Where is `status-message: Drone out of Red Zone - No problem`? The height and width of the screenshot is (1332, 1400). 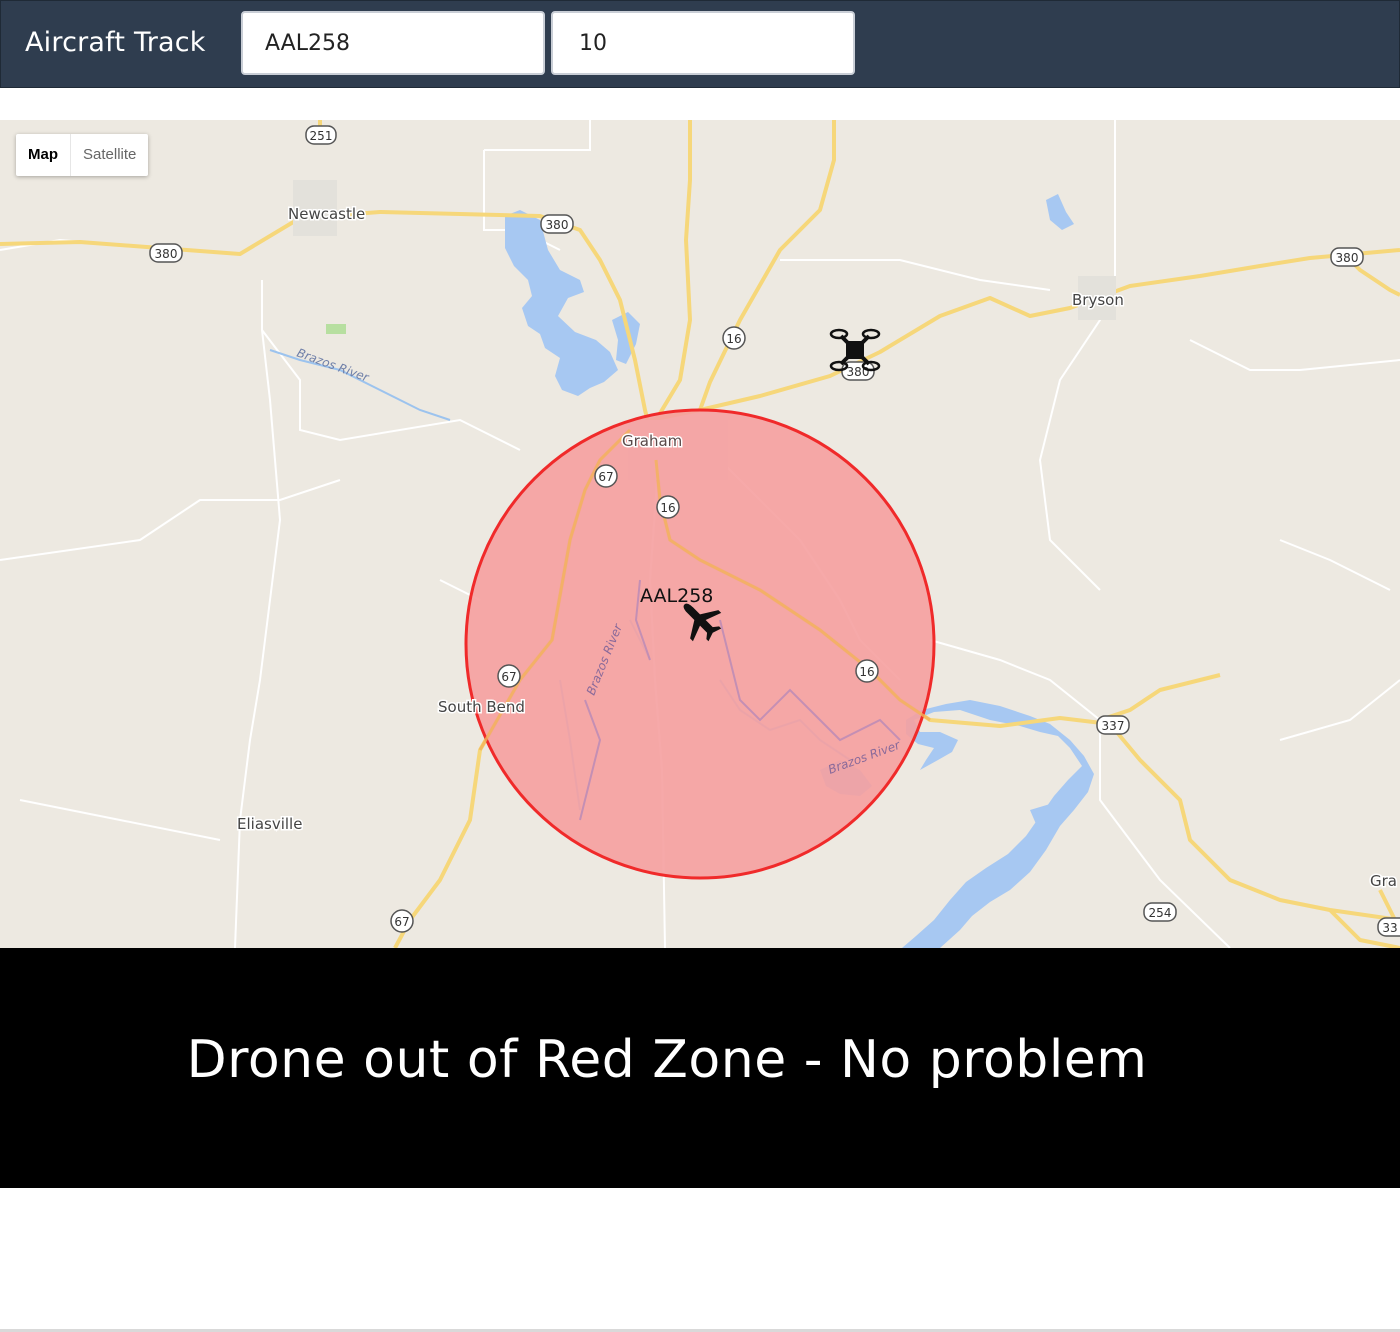
status-message: Drone out of Red Zone - No problem is located at coordinates (667, 1060).